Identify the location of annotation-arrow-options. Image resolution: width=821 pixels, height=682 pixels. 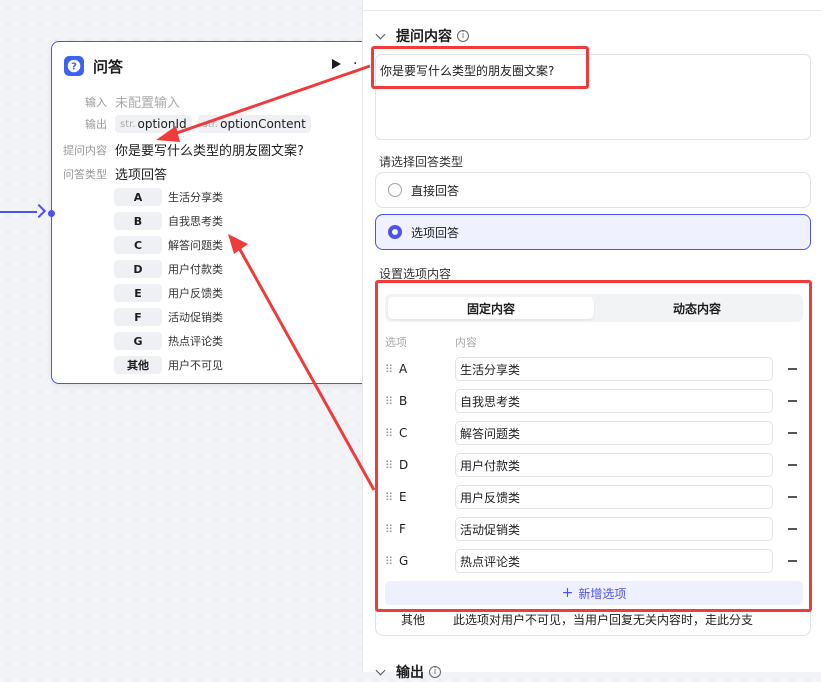
(306, 368).